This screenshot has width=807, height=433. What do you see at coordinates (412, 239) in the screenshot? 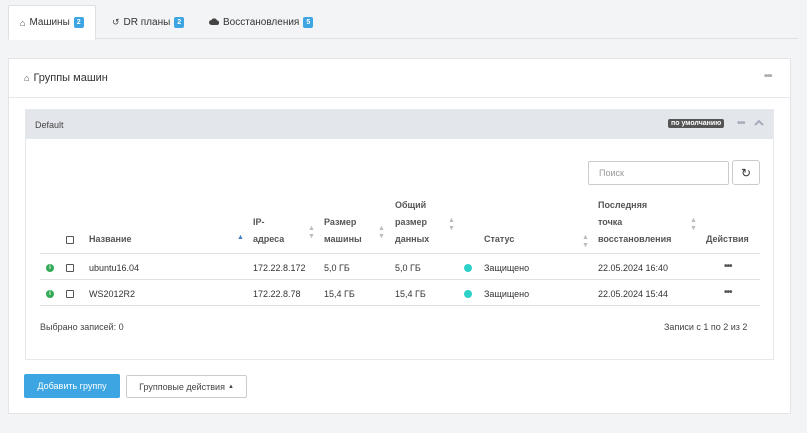
I see `header-total-3: данных` at bounding box center [412, 239].